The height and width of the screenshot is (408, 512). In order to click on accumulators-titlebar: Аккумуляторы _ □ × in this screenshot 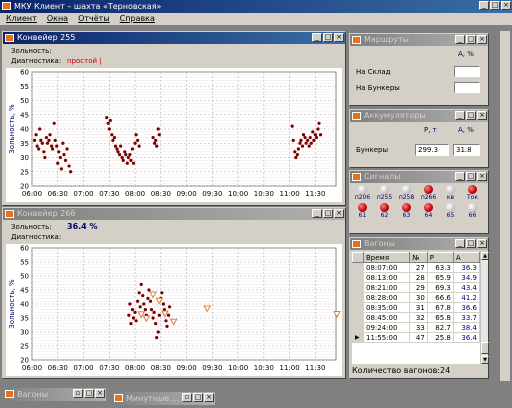, I will do `click(419, 116)`.